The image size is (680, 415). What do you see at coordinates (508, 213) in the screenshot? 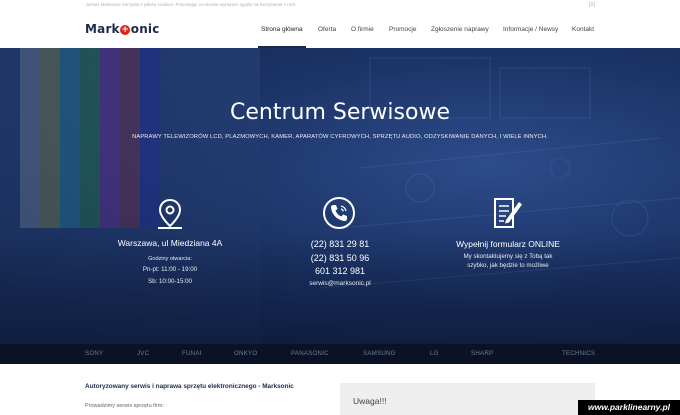
I see `online-form-icon` at bounding box center [508, 213].